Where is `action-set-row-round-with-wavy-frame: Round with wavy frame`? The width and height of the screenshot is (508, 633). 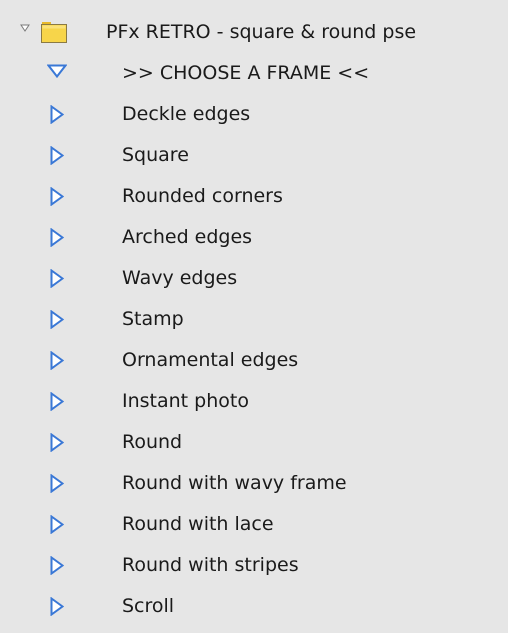
action-set-row-round-with-wavy-frame: Round with wavy frame is located at coordinates (254, 483).